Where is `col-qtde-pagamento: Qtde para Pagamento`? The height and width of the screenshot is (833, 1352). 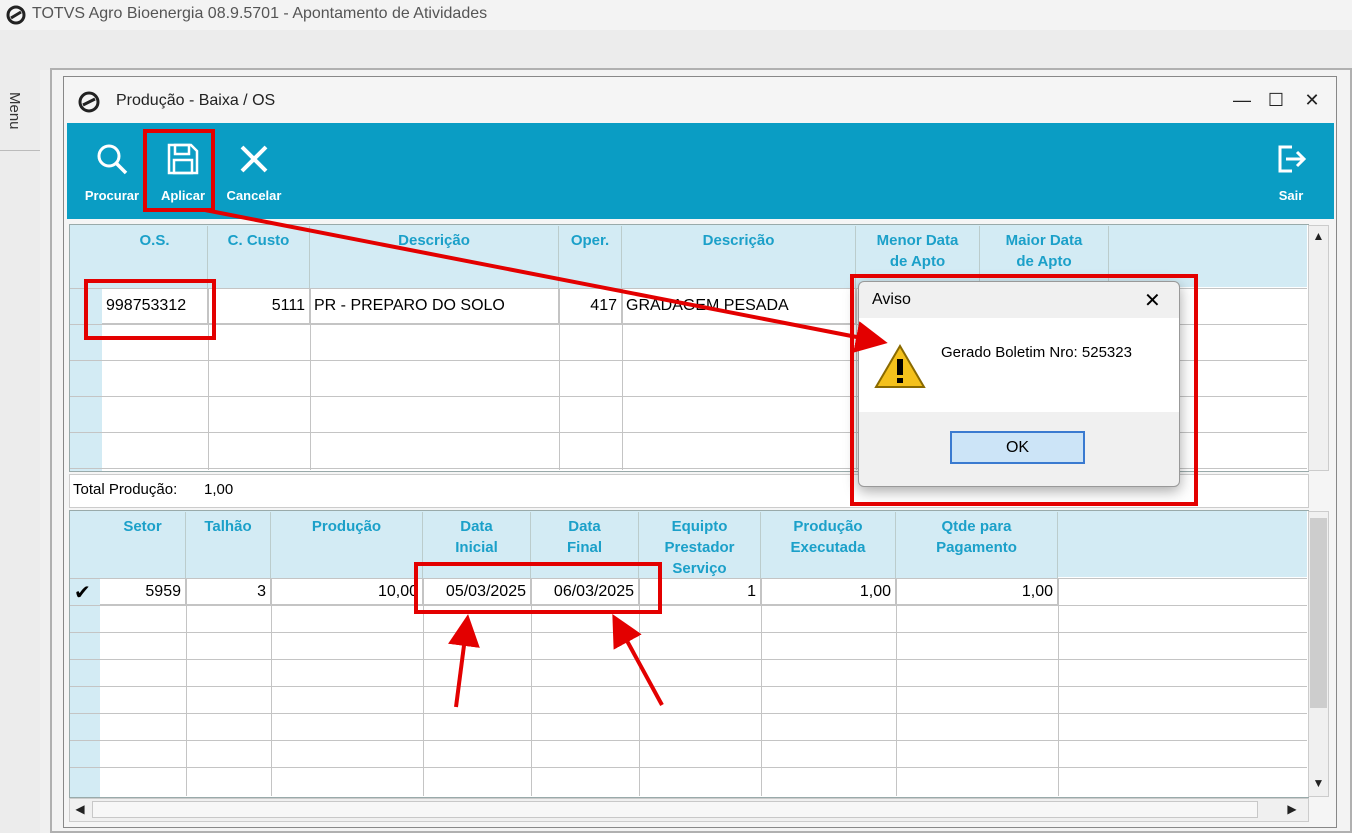
col-qtde-pagamento: Qtde para Pagamento is located at coordinates (977, 545).